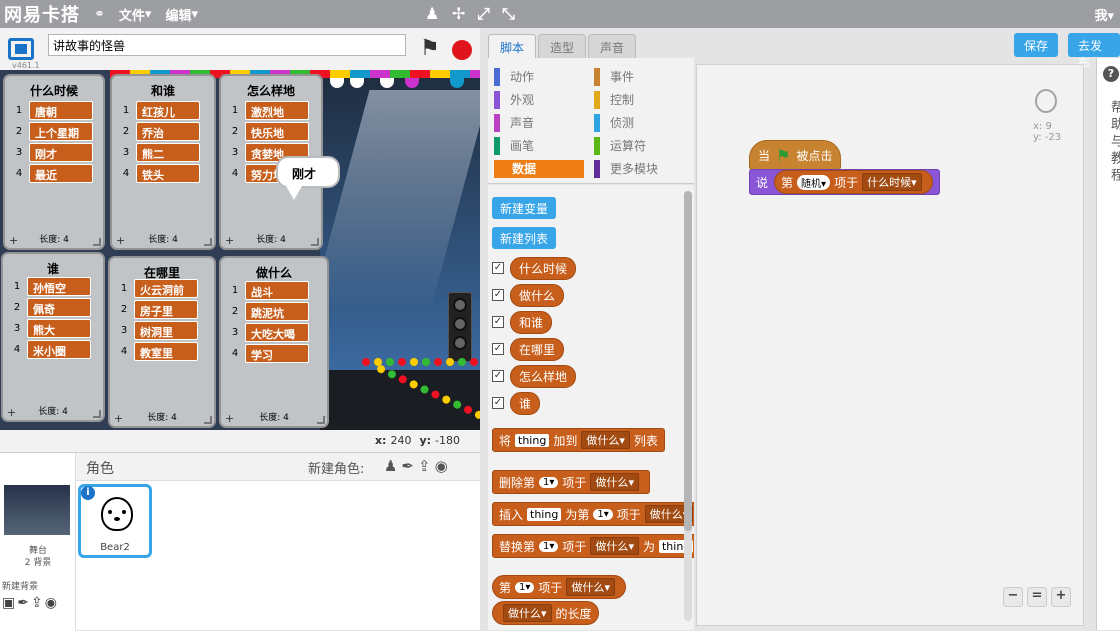  Describe the element at coordinates (9, 603) in the screenshot. I see `backdrop-library-icon: ▣` at that location.